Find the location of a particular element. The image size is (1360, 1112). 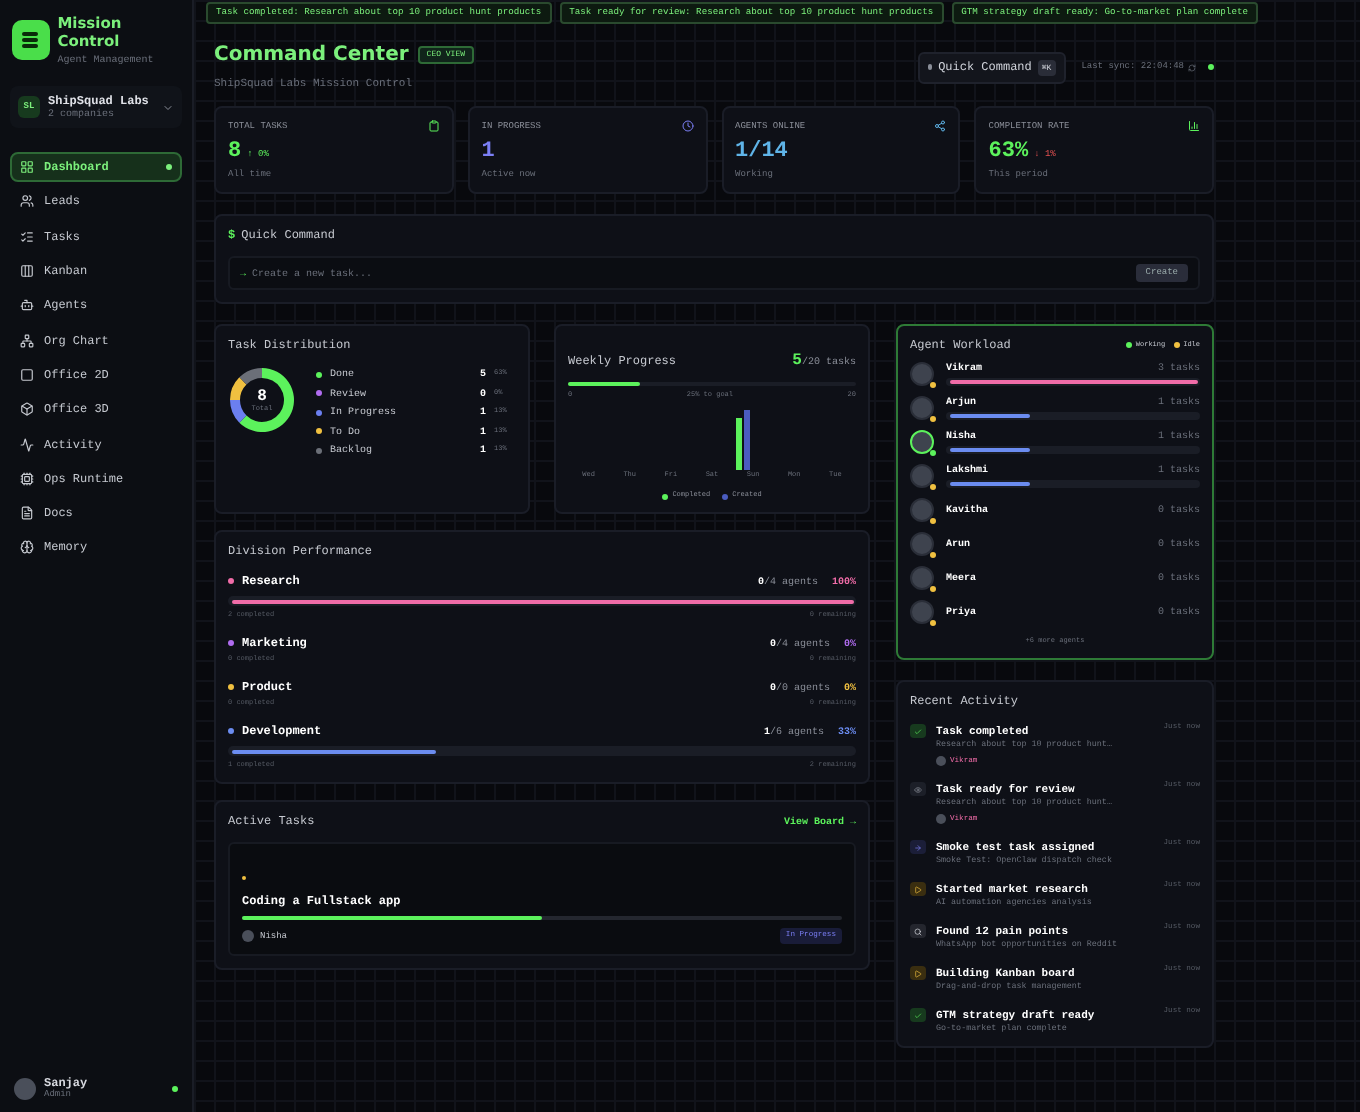

stat-value: 63% is located at coordinates (1008, 152).